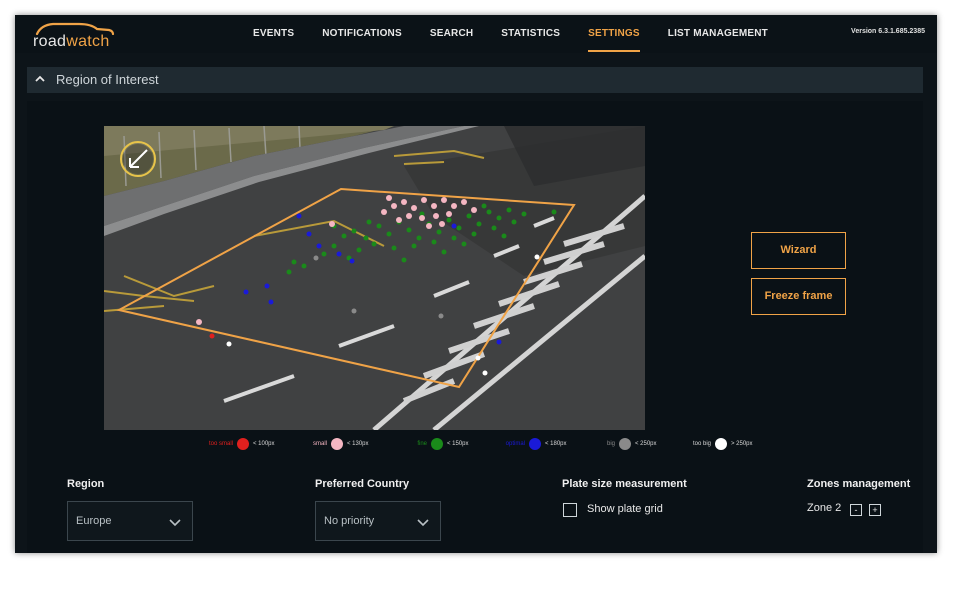  I want to click on current-zone-label: Zone 2, so click(824, 508).